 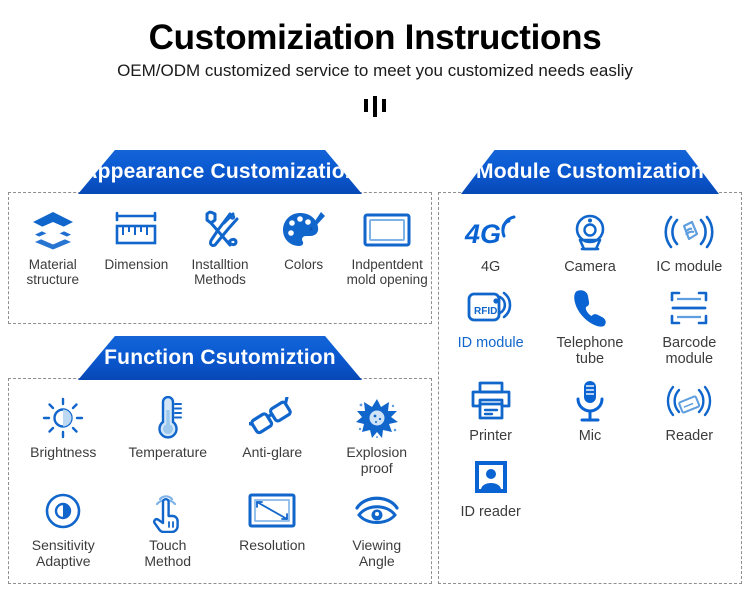 I want to click on item-label: ID module, so click(x=490, y=343).